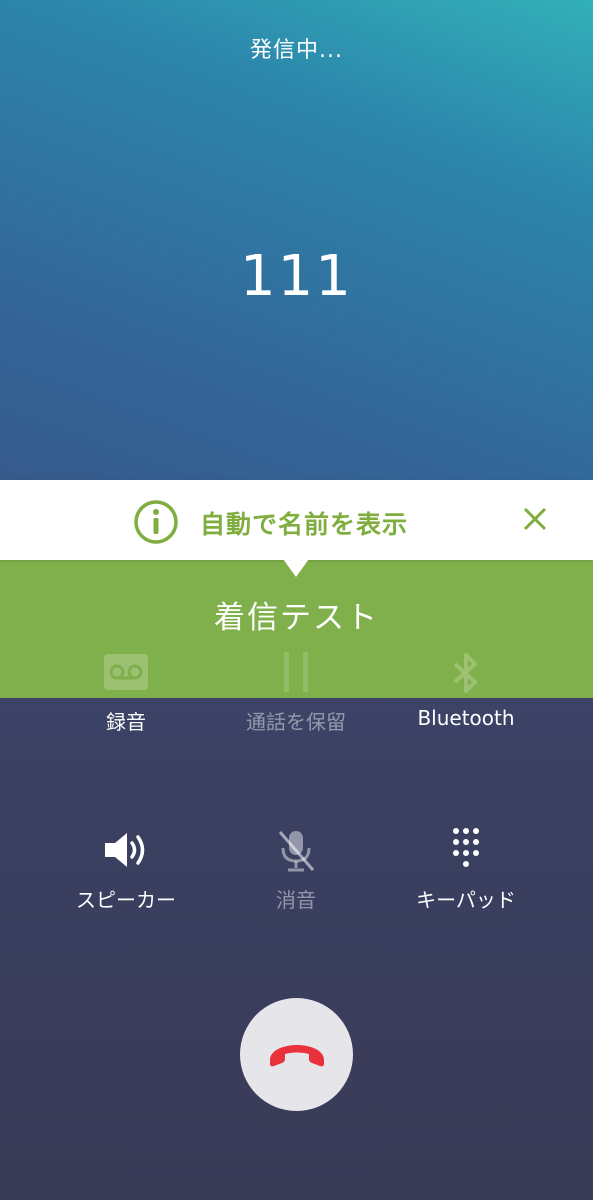  I want to click on record-button: 録音, so click(126, 693).